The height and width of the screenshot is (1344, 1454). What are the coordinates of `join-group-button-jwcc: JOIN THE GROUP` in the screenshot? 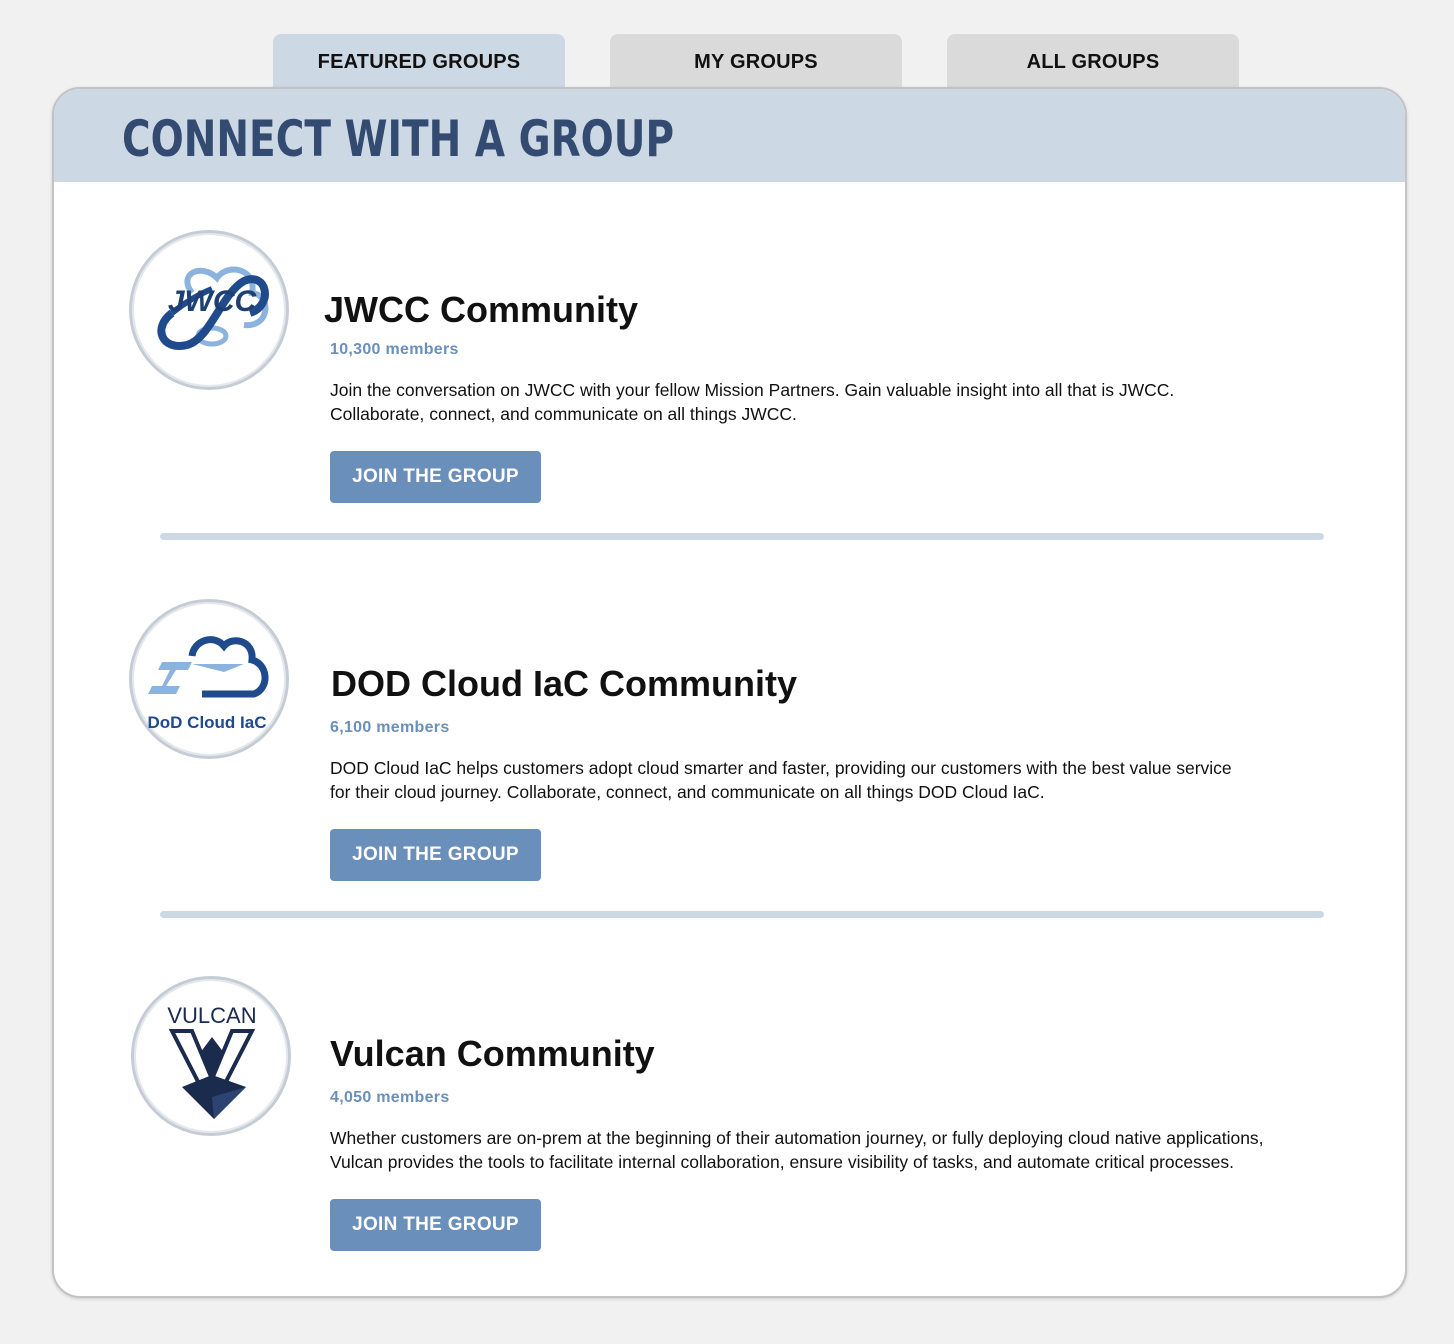 It's located at (435, 477).